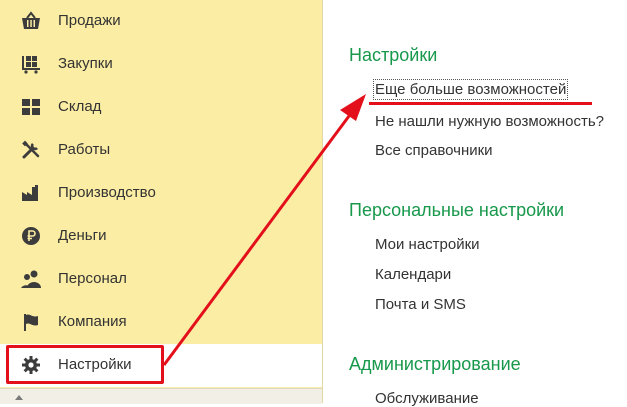 This screenshot has width=627, height=407. I want to click on sidebar-item-label: Склад, so click(80, 106).